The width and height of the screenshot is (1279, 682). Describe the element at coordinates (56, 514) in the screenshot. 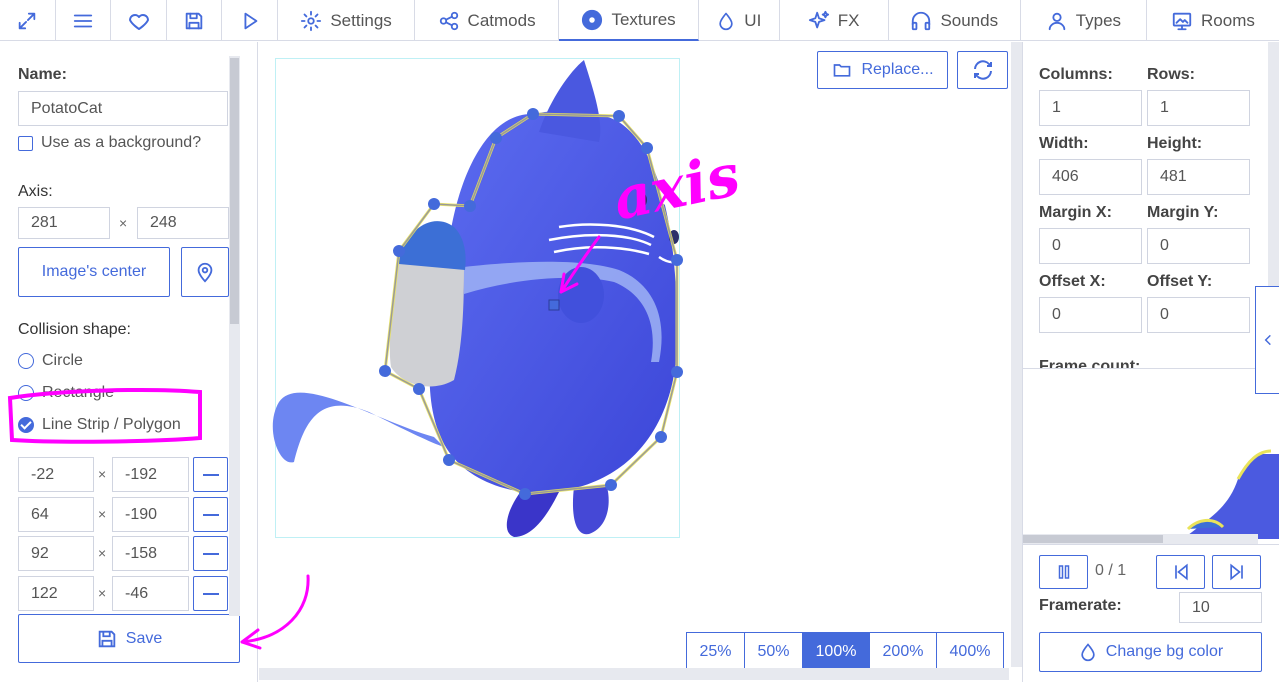

I see `point-x-input: 64` at that location.